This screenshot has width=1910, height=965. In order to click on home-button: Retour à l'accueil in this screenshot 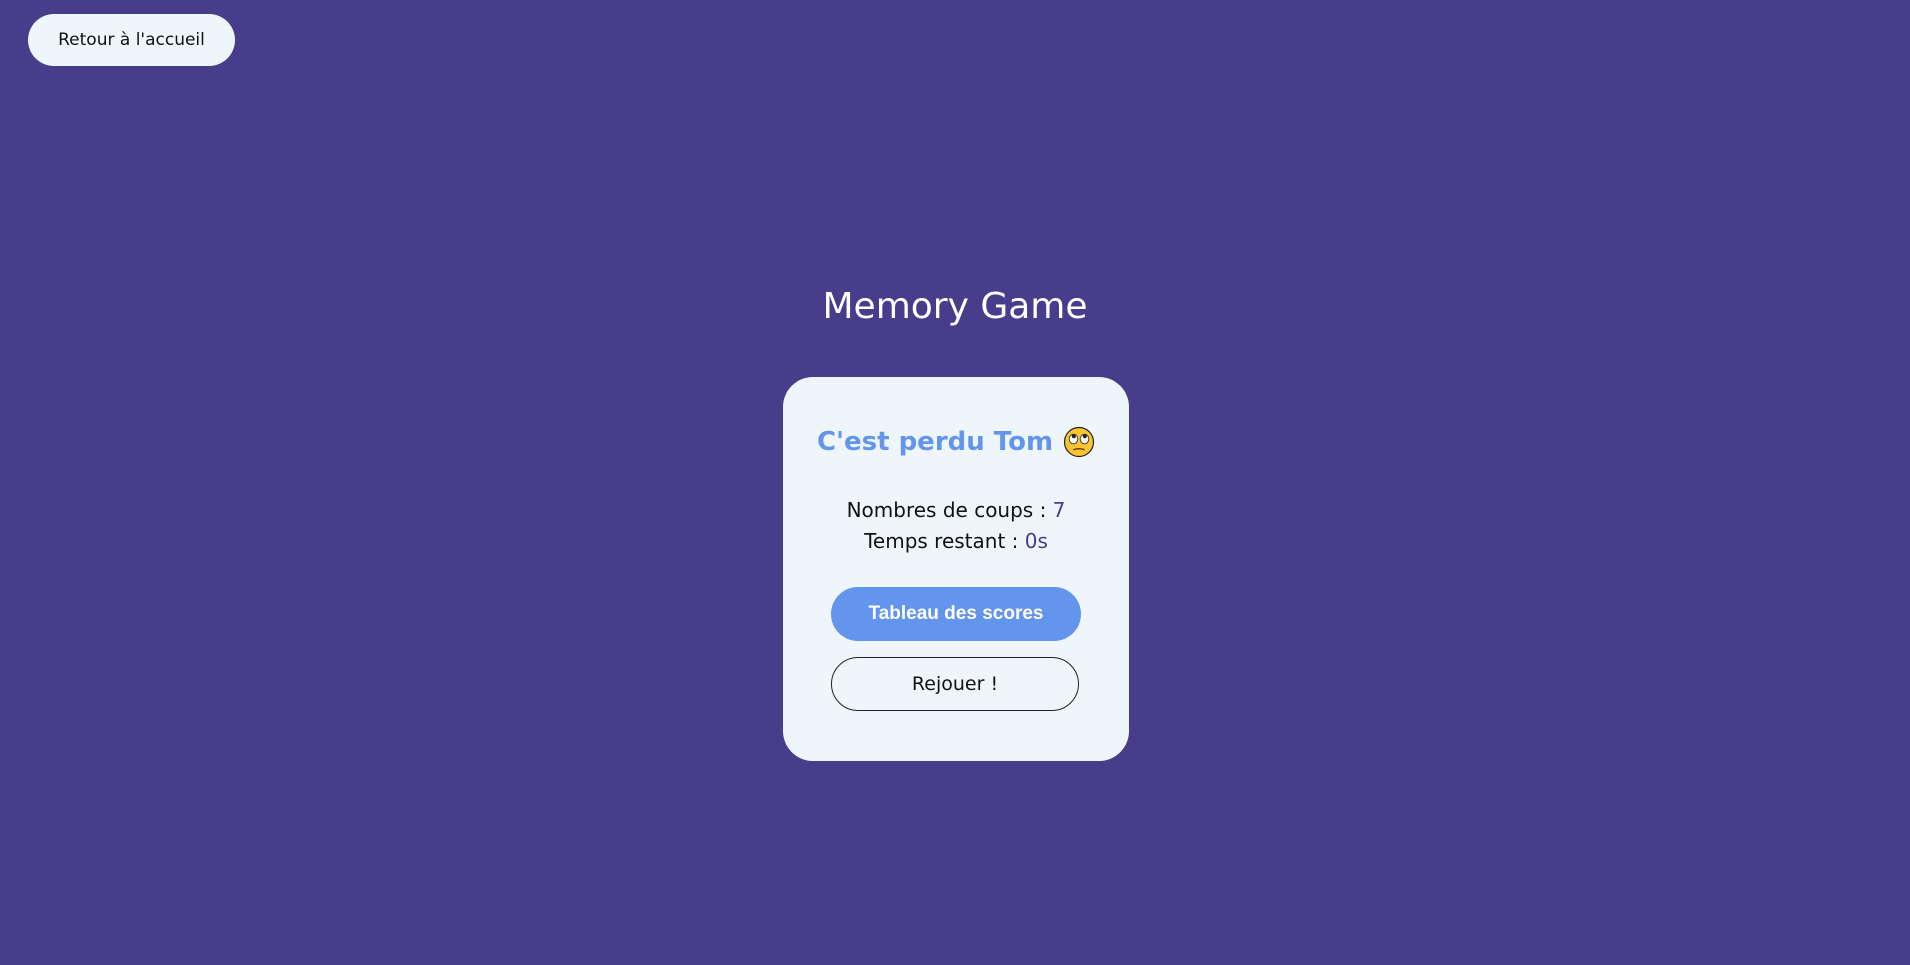, I will do `click(131, 40)`.